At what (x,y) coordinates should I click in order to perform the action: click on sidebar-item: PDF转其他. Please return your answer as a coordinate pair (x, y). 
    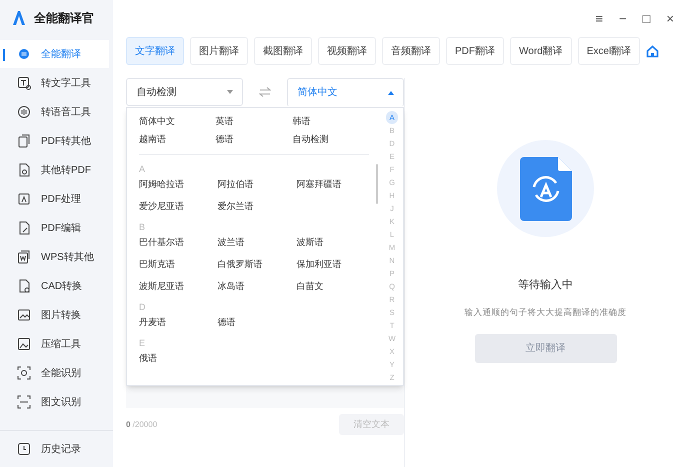
    Looking at the image, I should click on (54, 141).